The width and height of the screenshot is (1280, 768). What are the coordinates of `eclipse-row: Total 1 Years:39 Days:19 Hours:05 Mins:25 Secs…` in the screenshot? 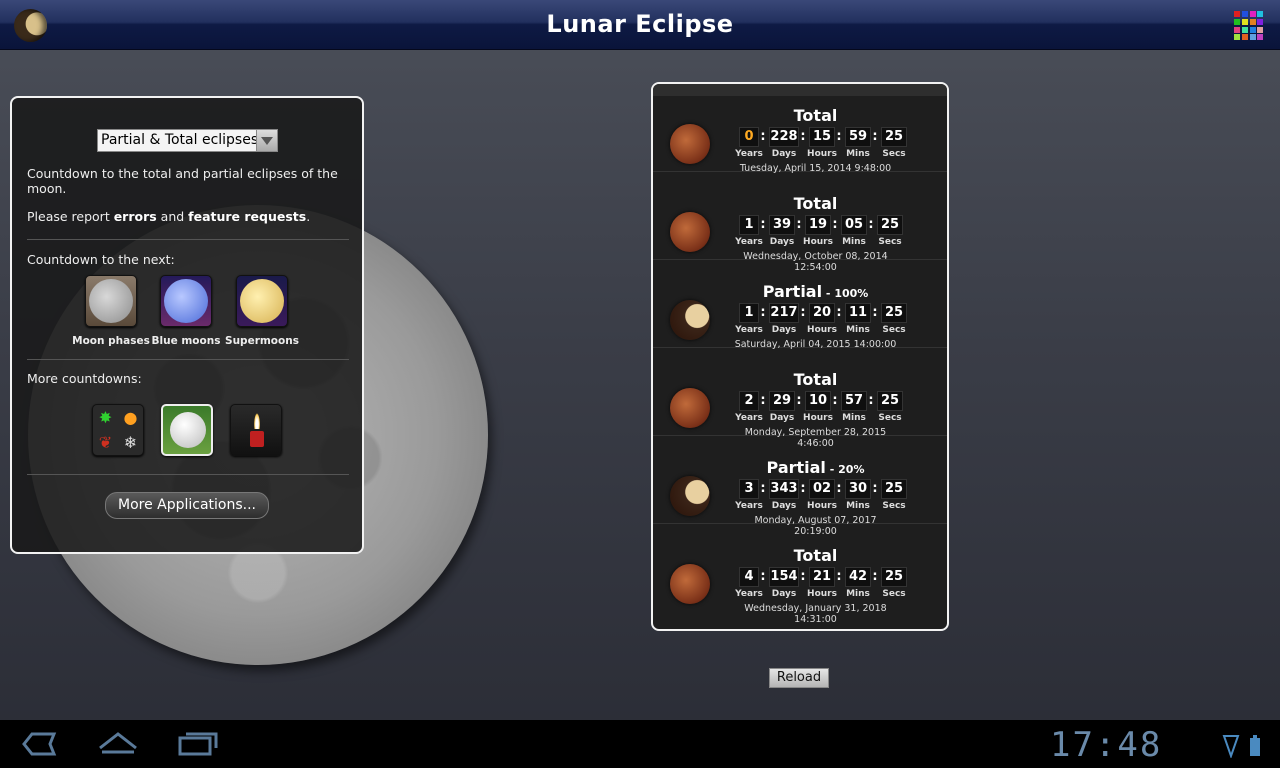 It's located at (800, 222).